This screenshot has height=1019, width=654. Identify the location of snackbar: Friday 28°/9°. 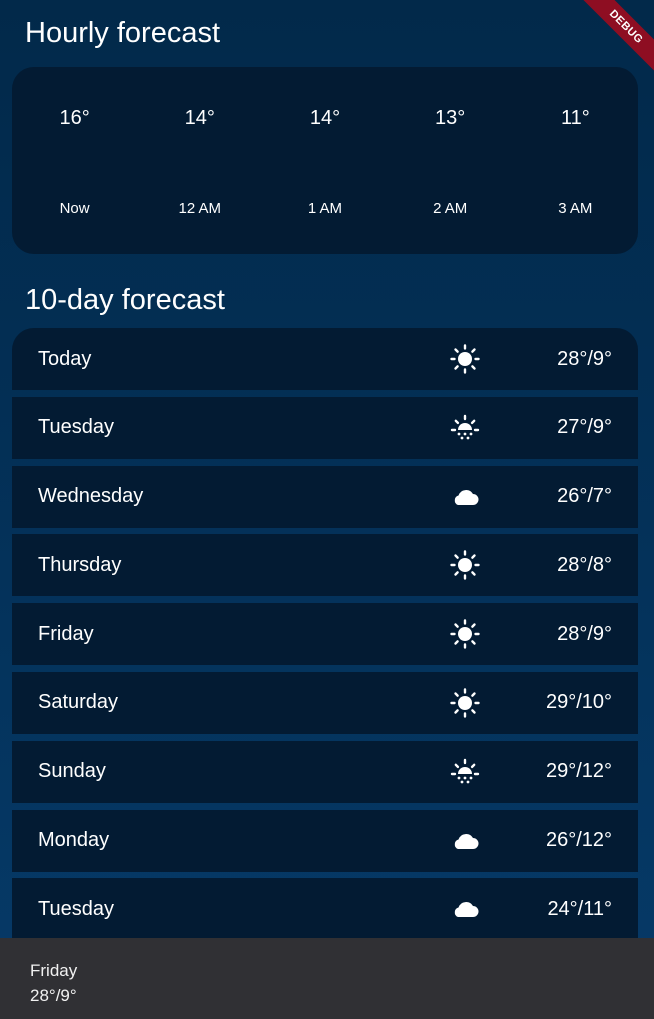
(327, 978).